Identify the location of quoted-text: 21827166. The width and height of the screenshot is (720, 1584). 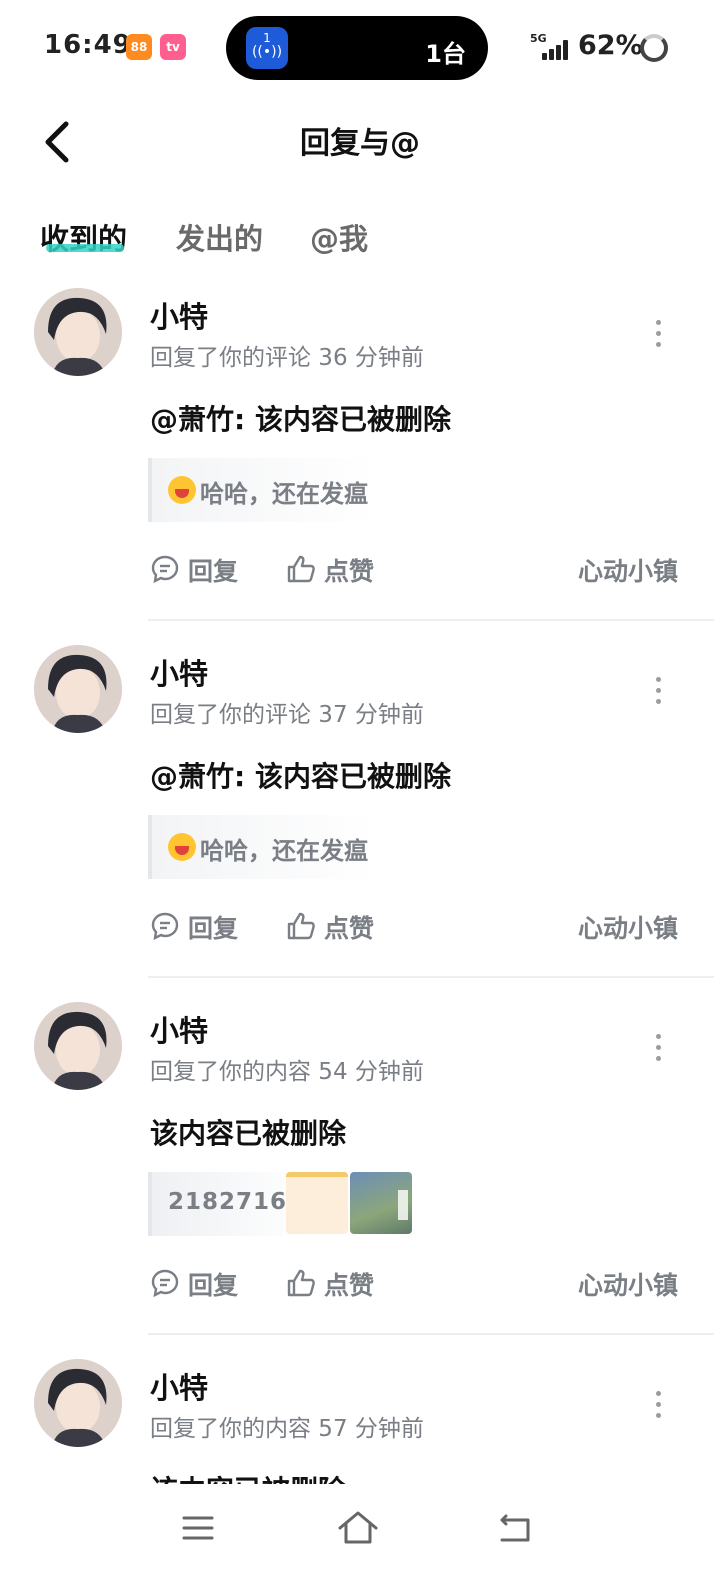
(236, 1202).